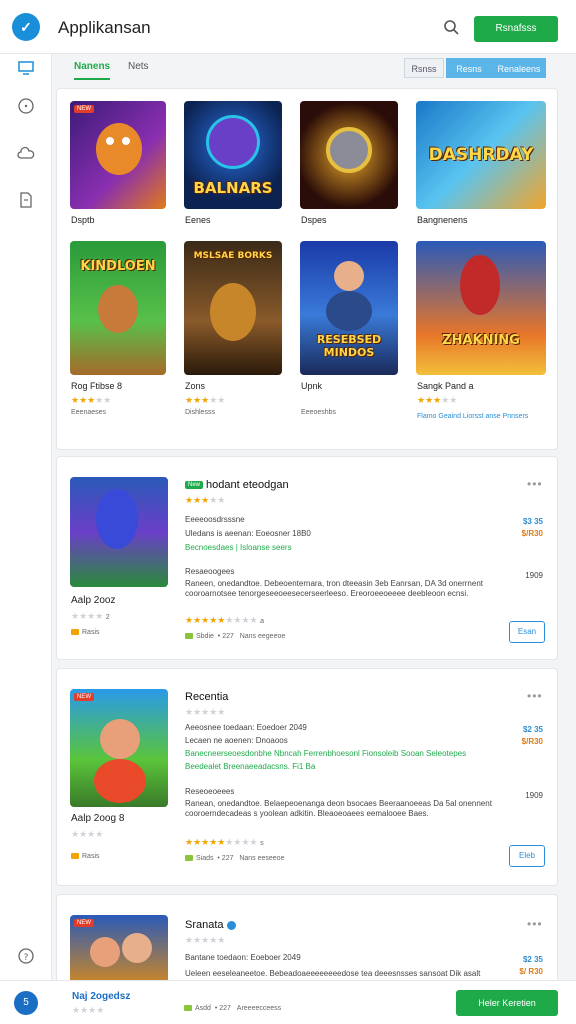 This screenshot has width=576, height=1024. I want to click on segment-button-1: Resns, so click(469, 68).